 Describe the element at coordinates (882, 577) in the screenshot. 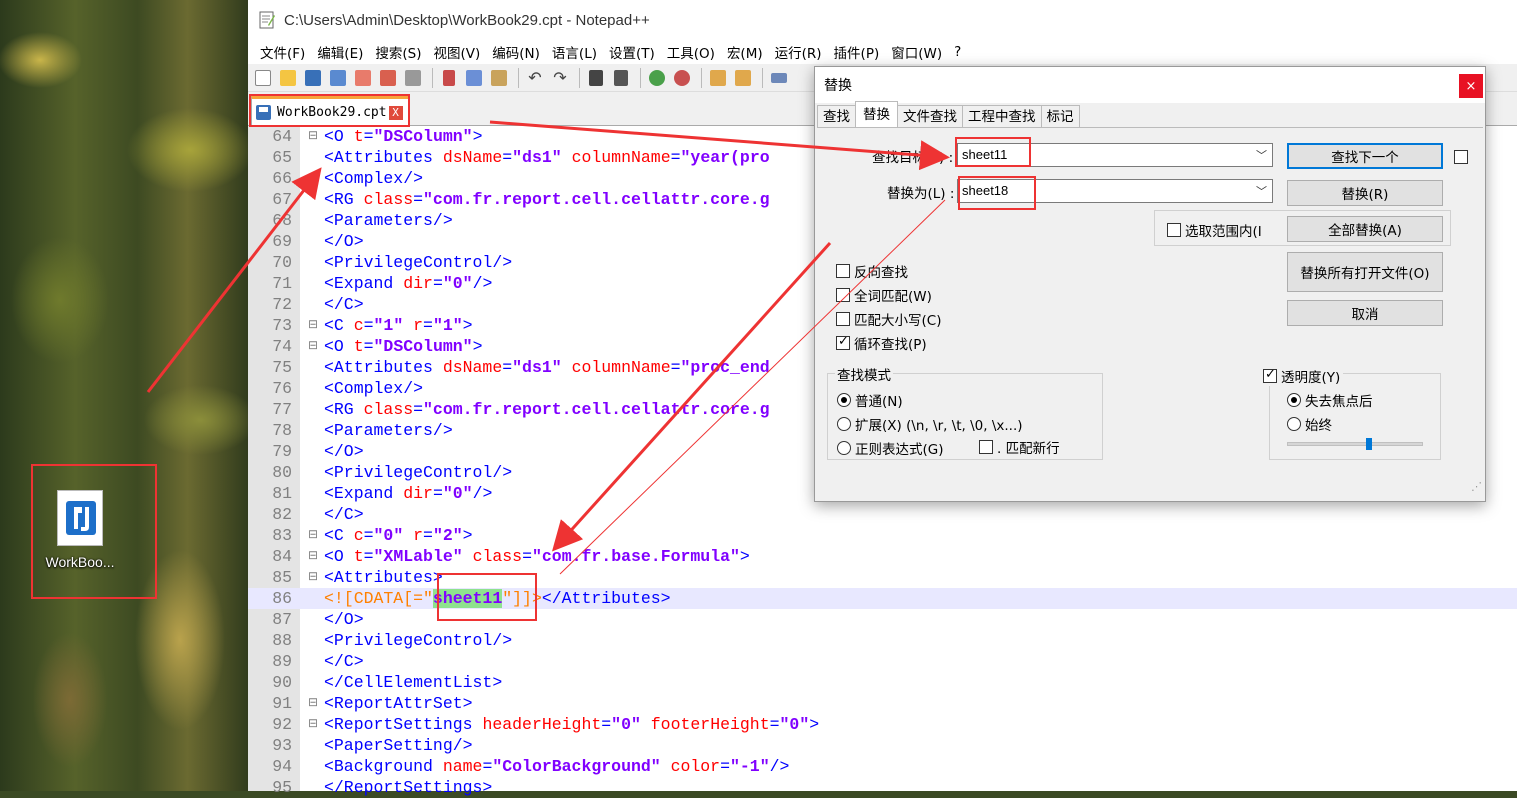

I see `code-line: 85 ⊟ <Attributes>` at that location.